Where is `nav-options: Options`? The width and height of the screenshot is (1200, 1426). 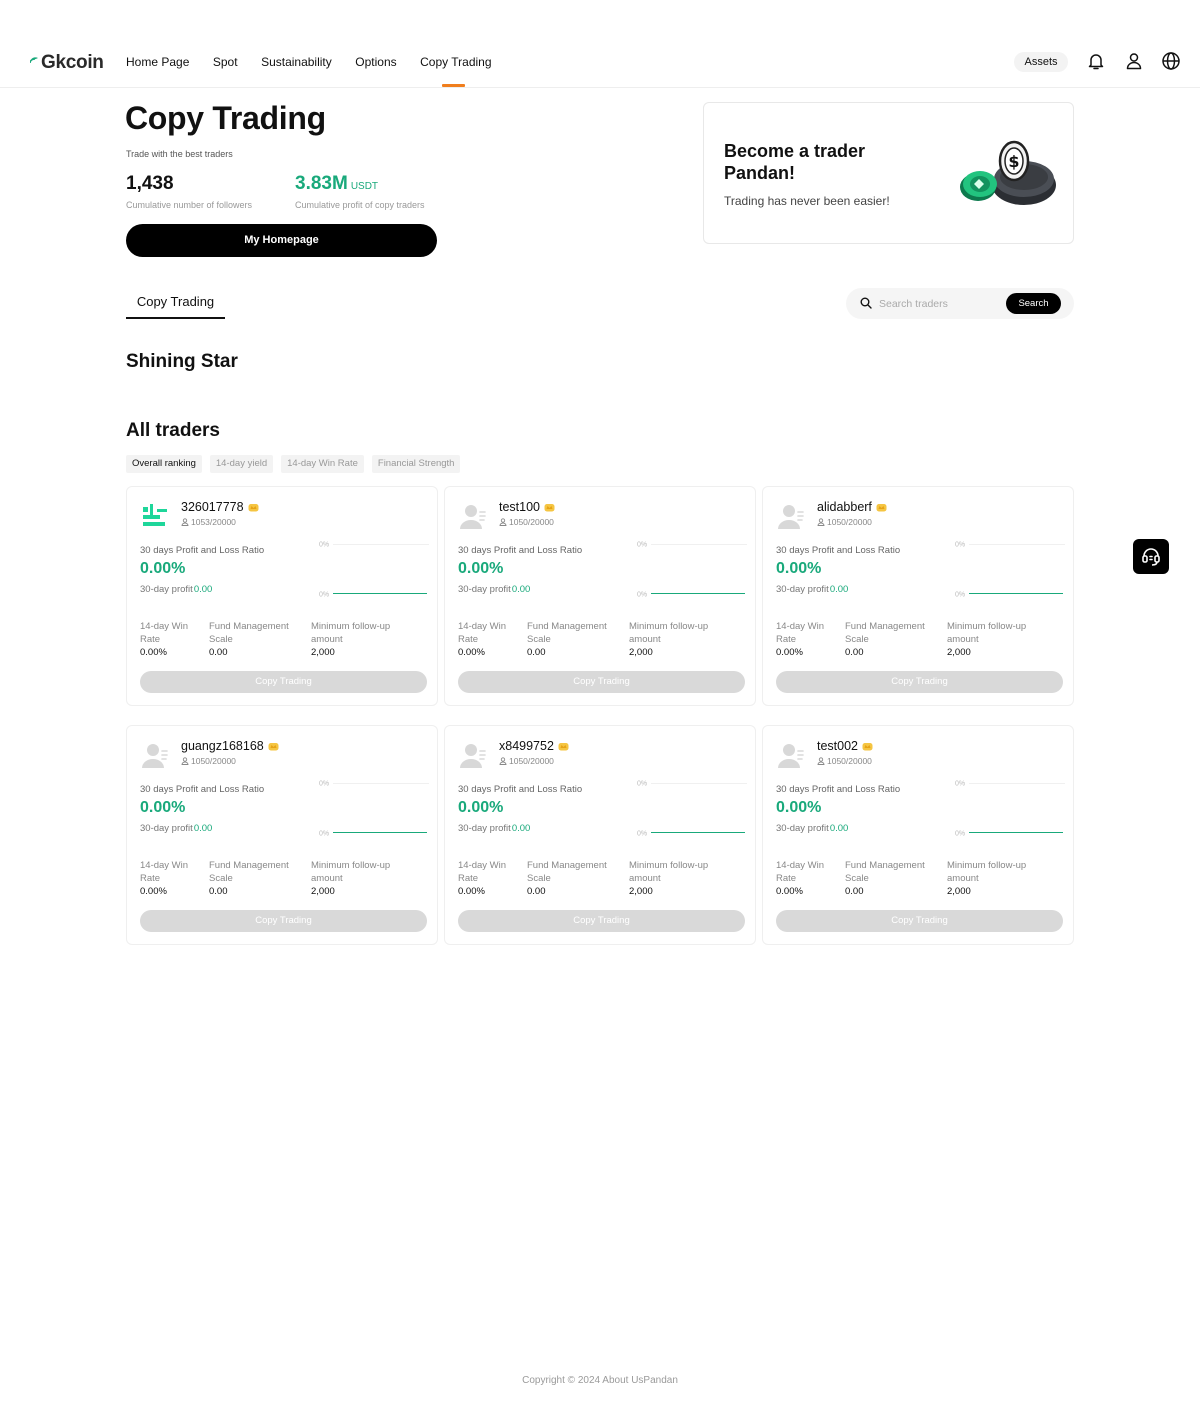 nav-options: Options is located at coordinates (375, 62).